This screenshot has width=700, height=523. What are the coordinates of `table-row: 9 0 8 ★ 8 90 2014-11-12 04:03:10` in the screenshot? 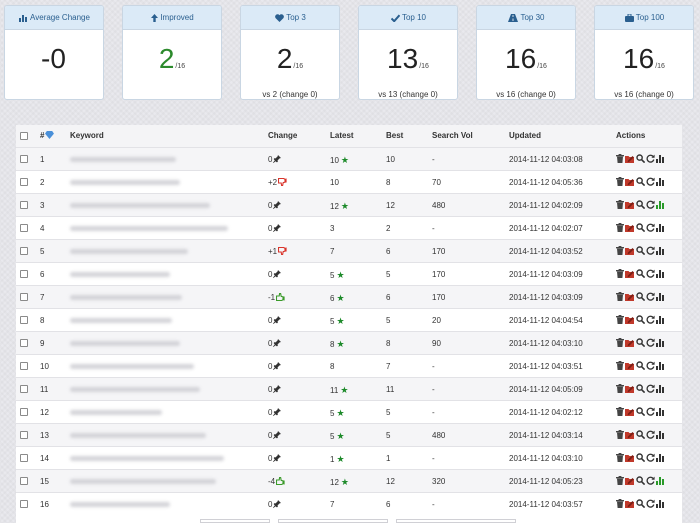 It's located at (349, 342).